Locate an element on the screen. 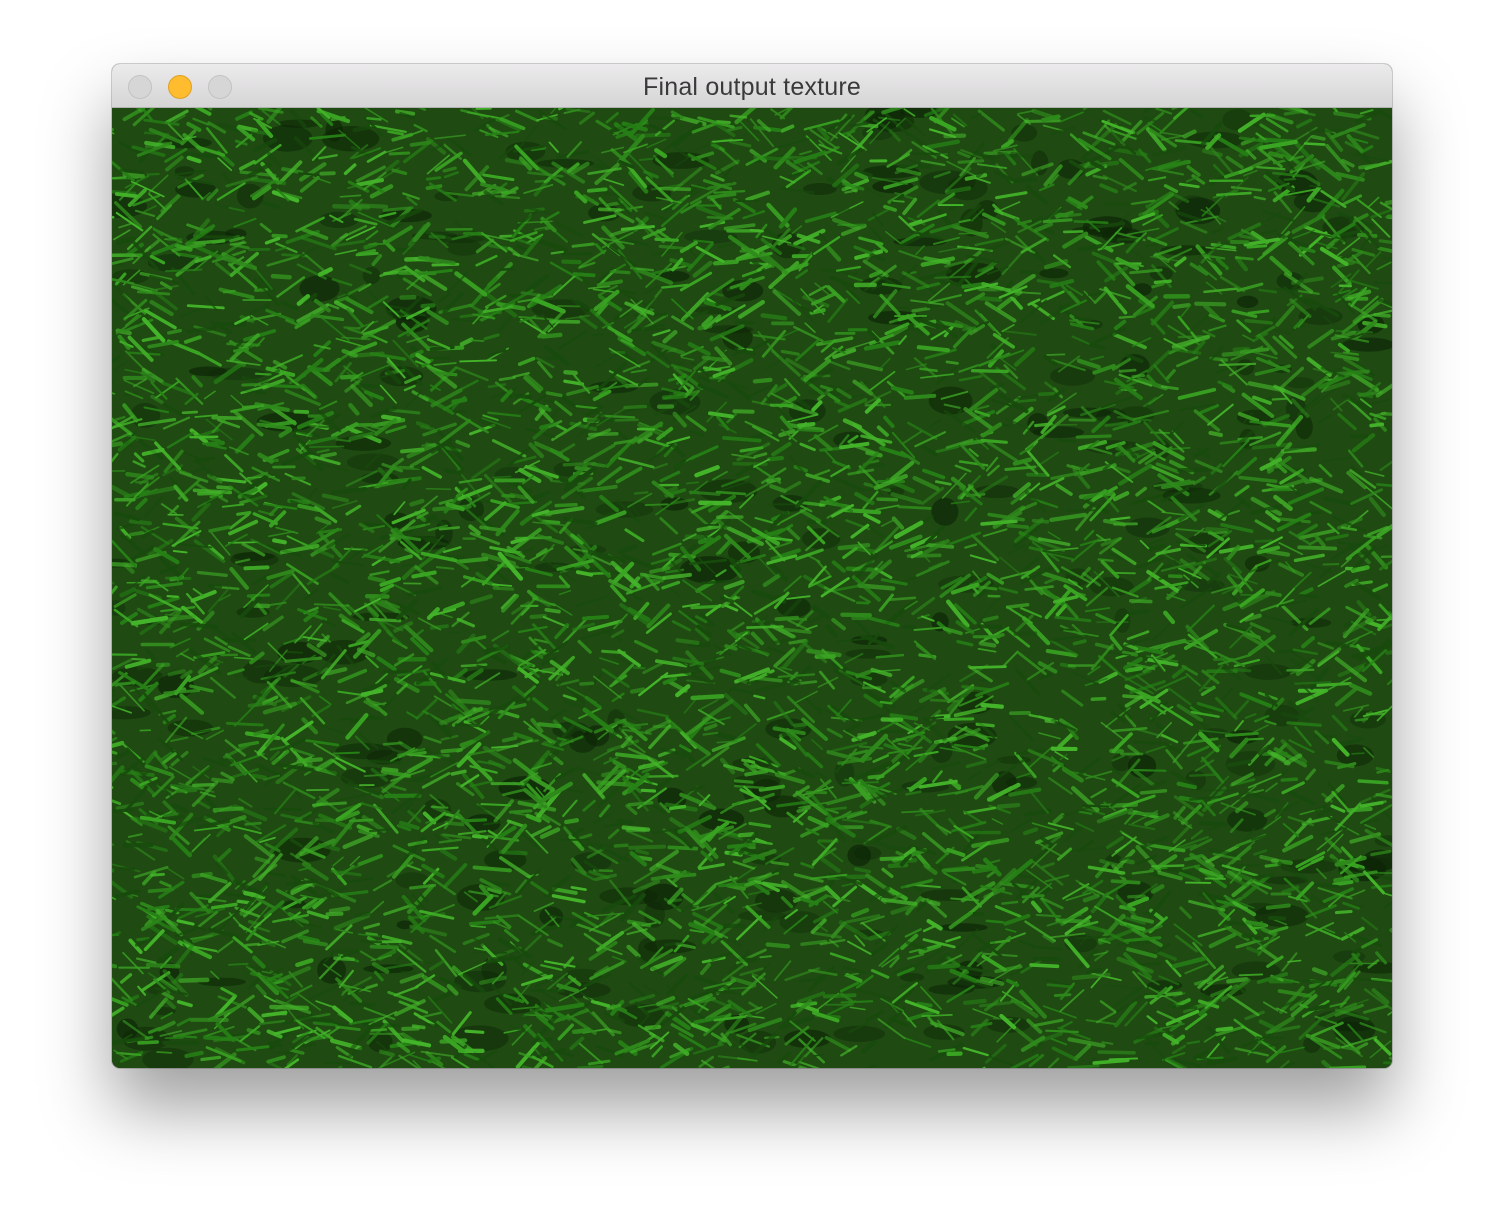 The width and height of the screenshot is (1504, 1228). title-bar: Final output texture is located at coordinates (752, 86).